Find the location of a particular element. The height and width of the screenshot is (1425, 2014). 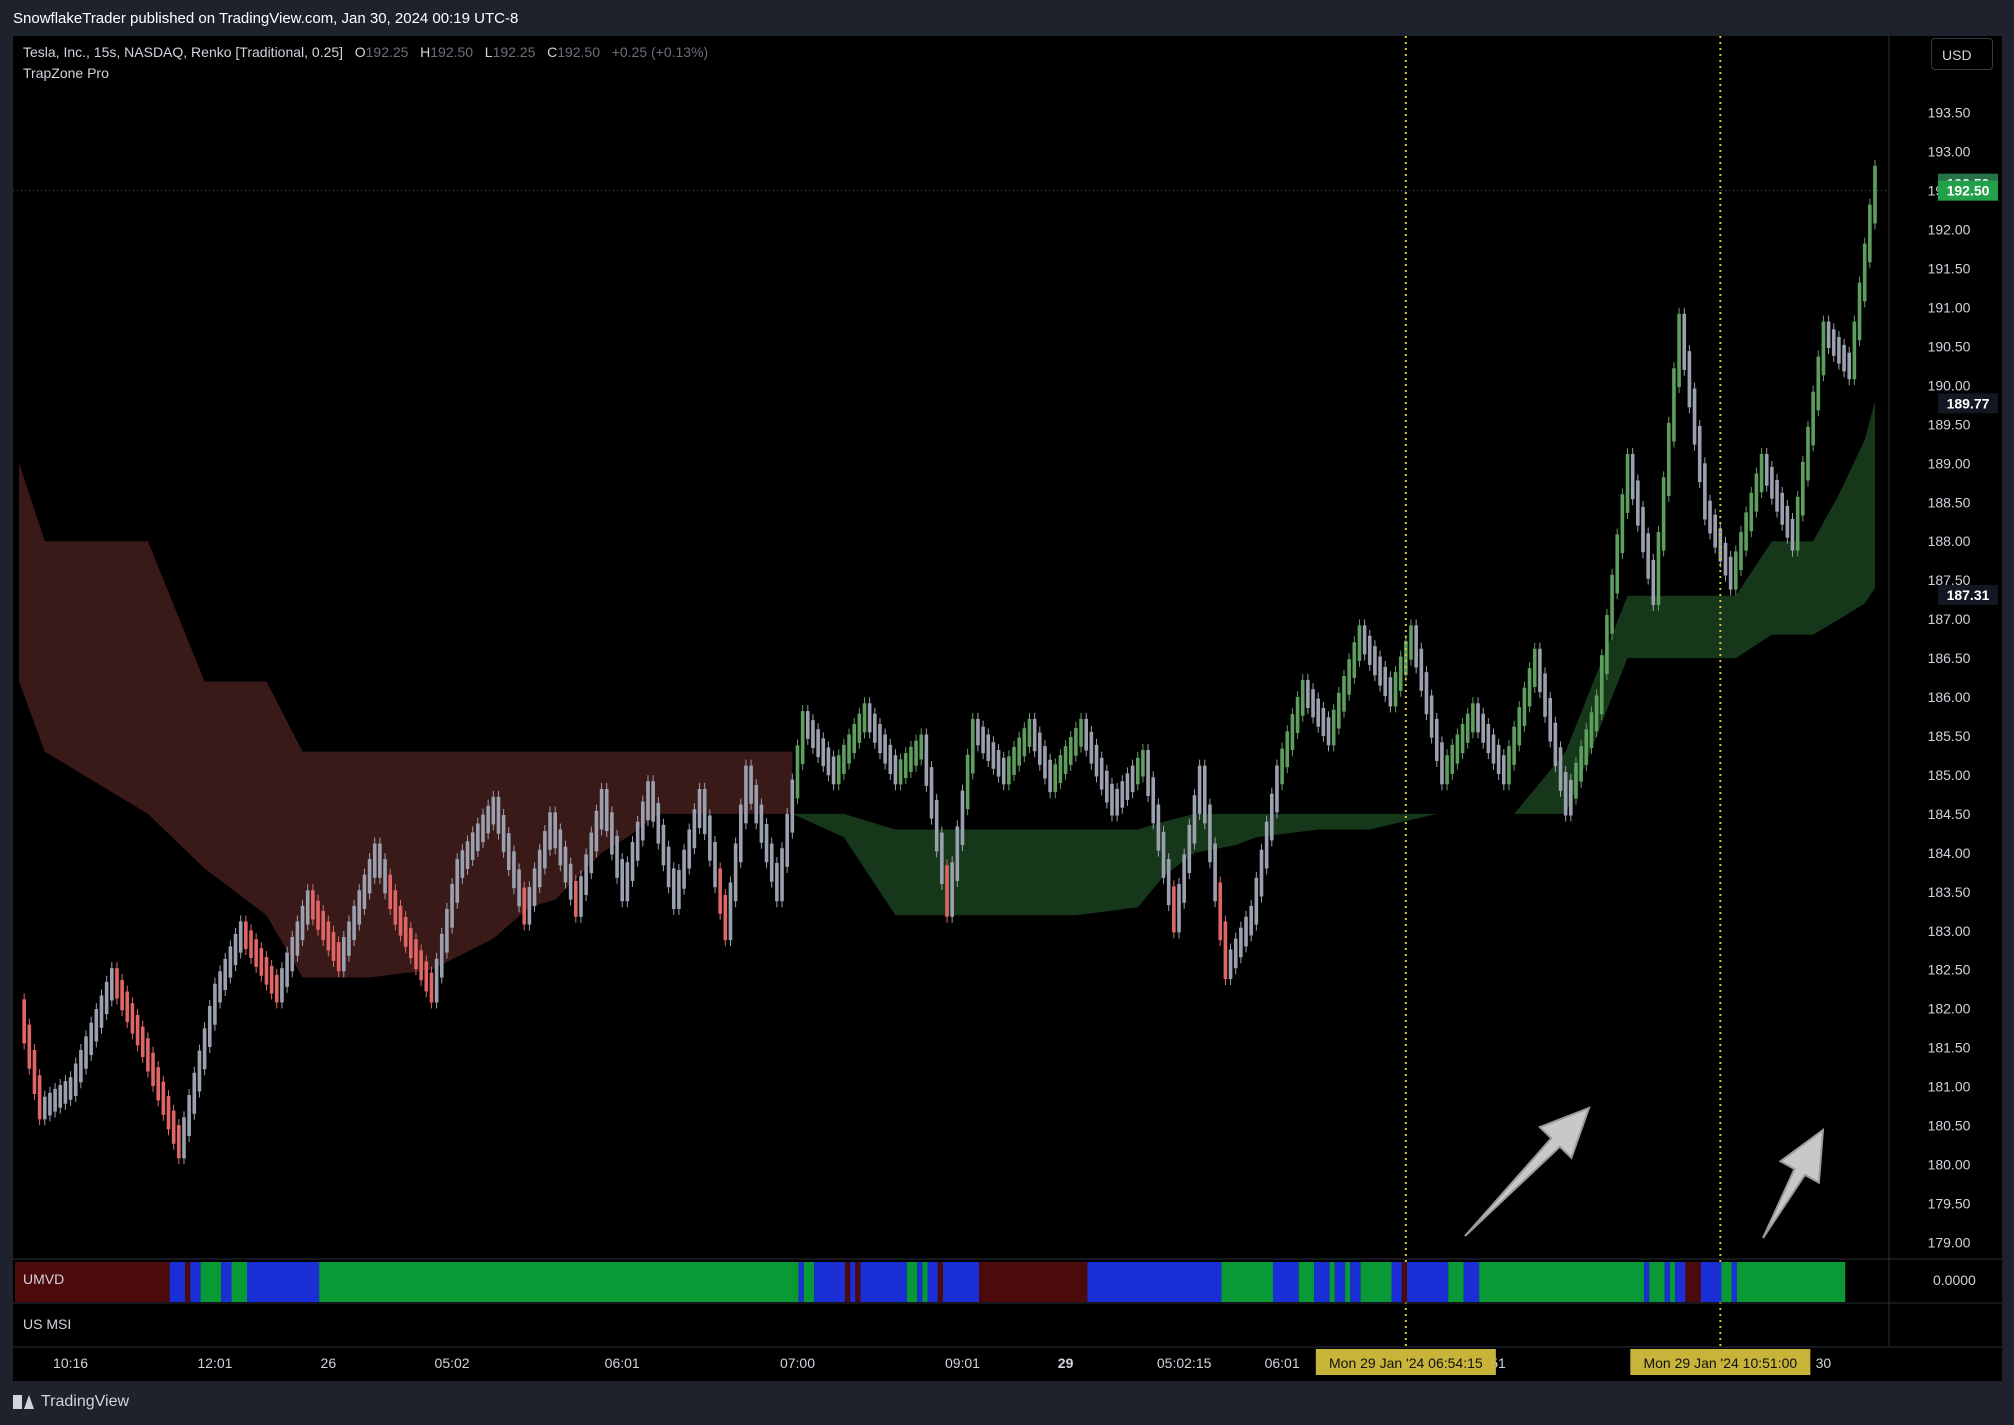

arrow-shape is located at coordinates (1793, 1183).